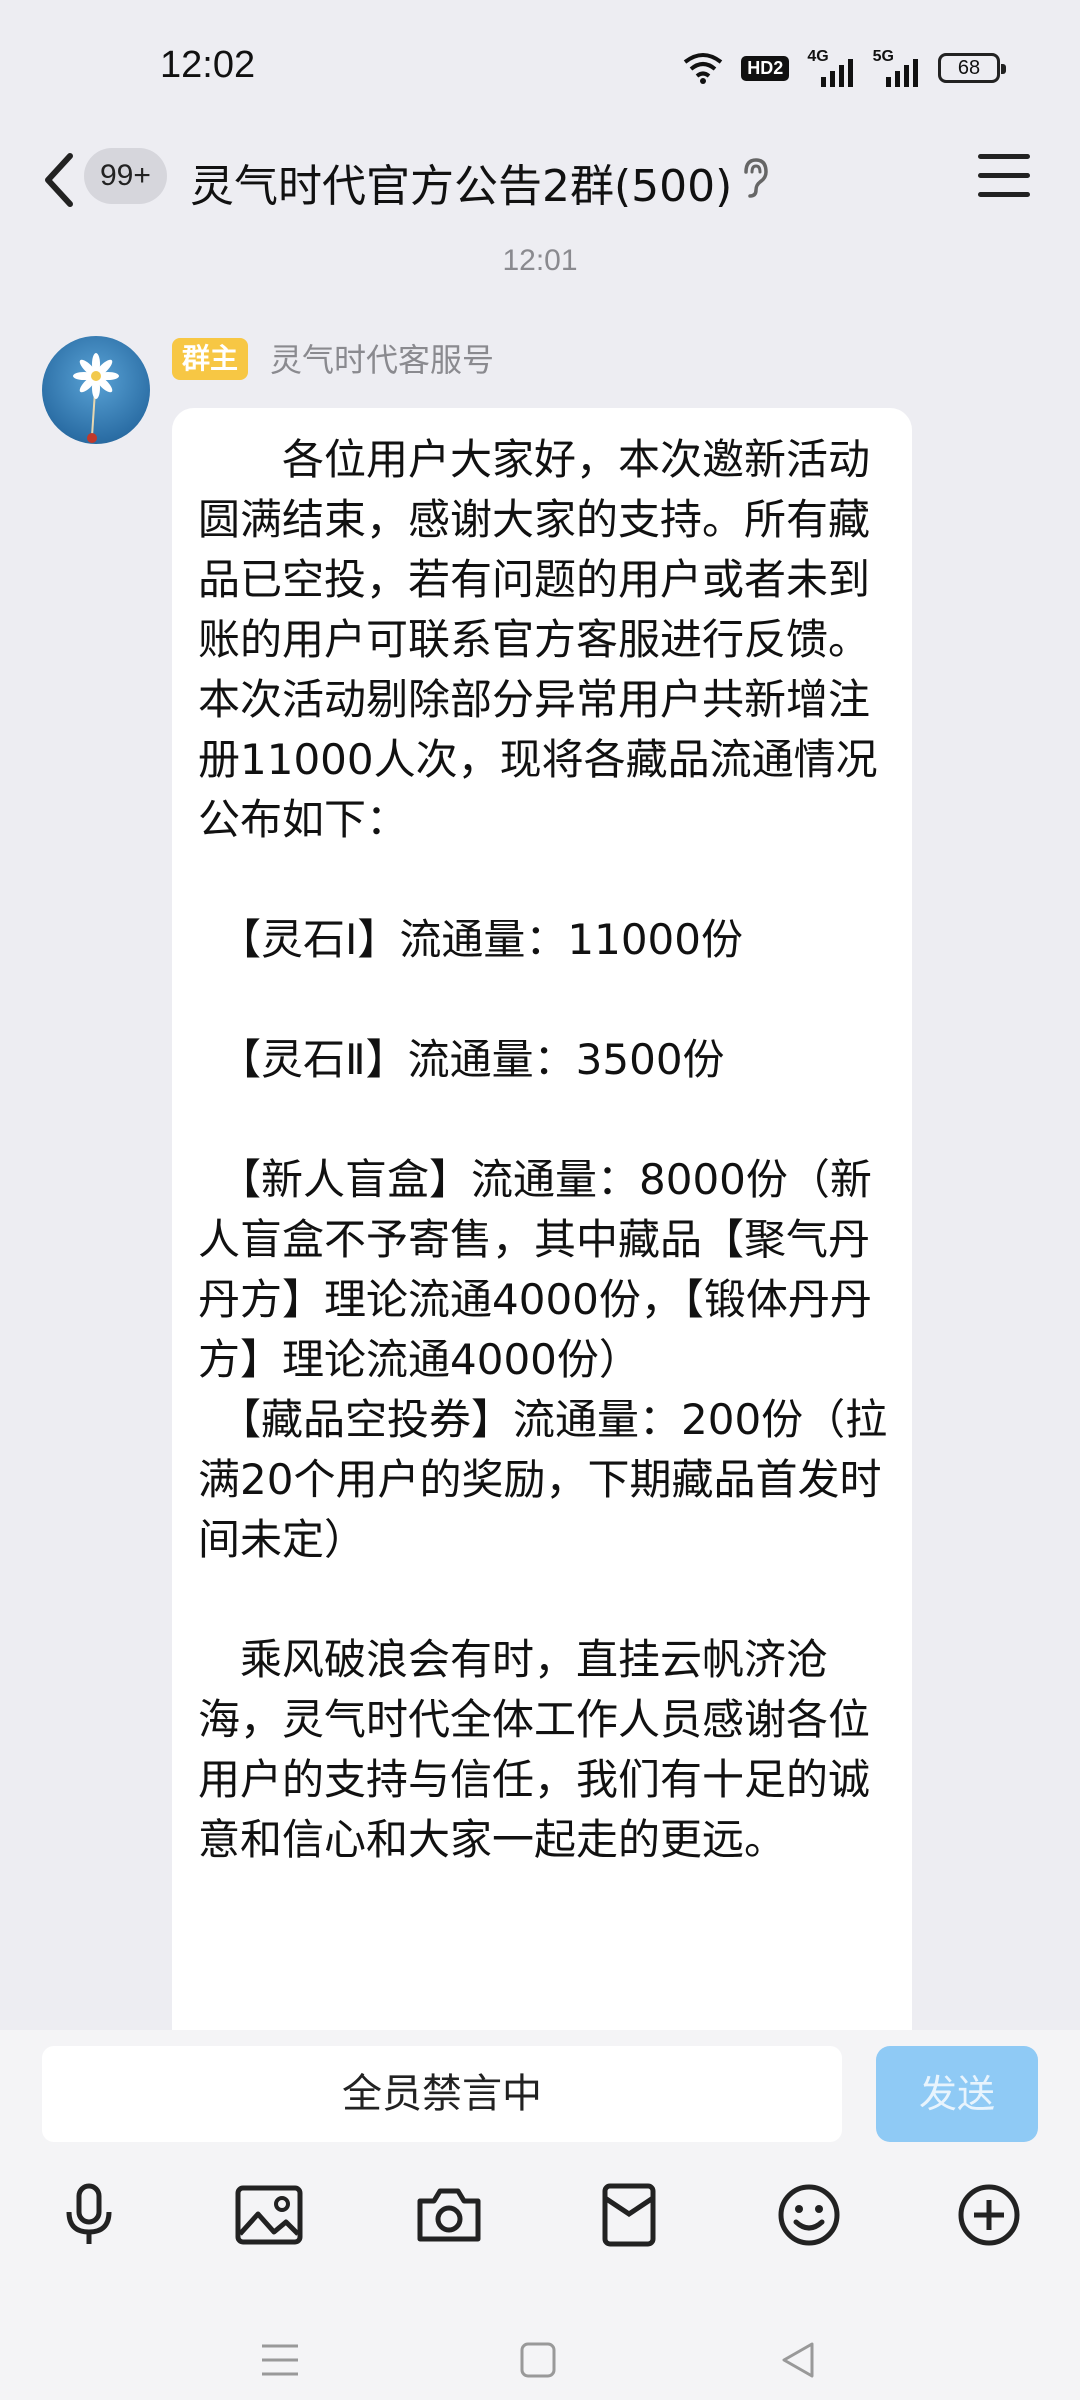 The width and height of the screenshot is (1080, 2400). I want to click on signal-4g-icon: 4G, so click(830, 68).